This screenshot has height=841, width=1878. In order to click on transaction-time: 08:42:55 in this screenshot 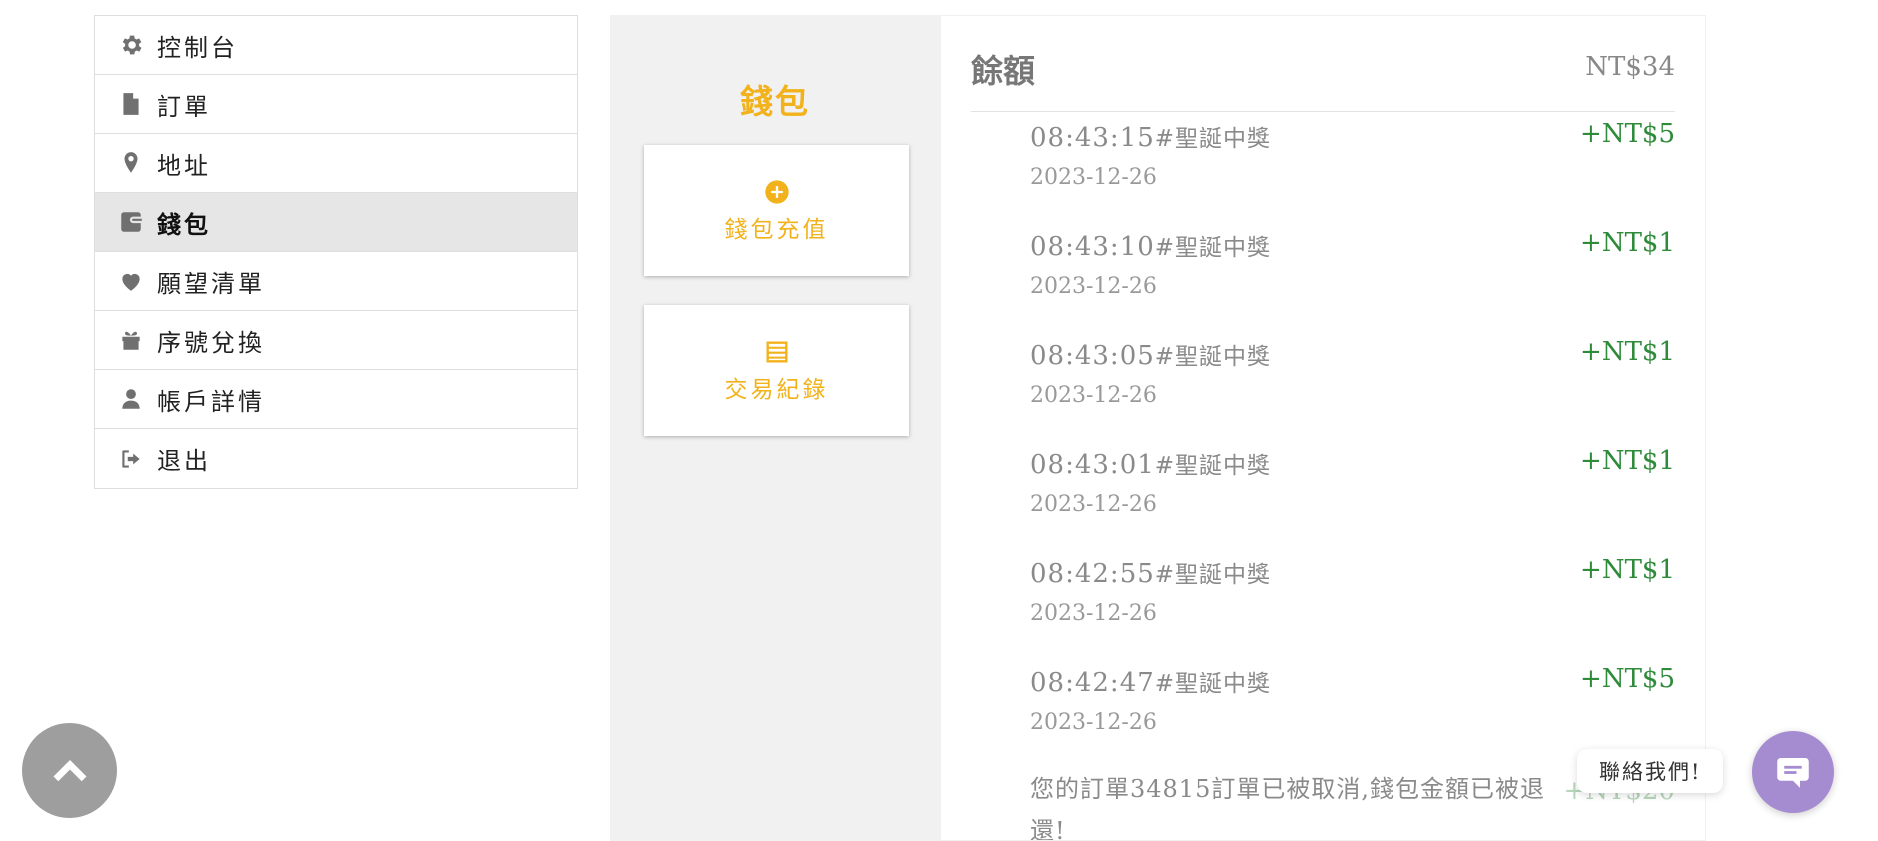, I will do `click(1092, 574)`.